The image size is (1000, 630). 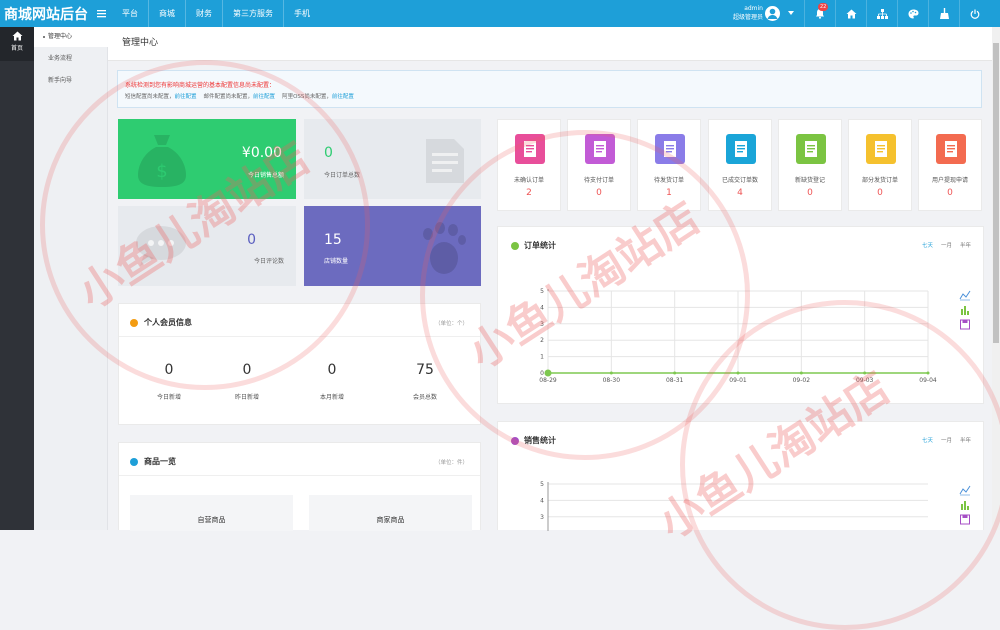 I want to click on member-month-value: 0, so click(x=332, y=370).